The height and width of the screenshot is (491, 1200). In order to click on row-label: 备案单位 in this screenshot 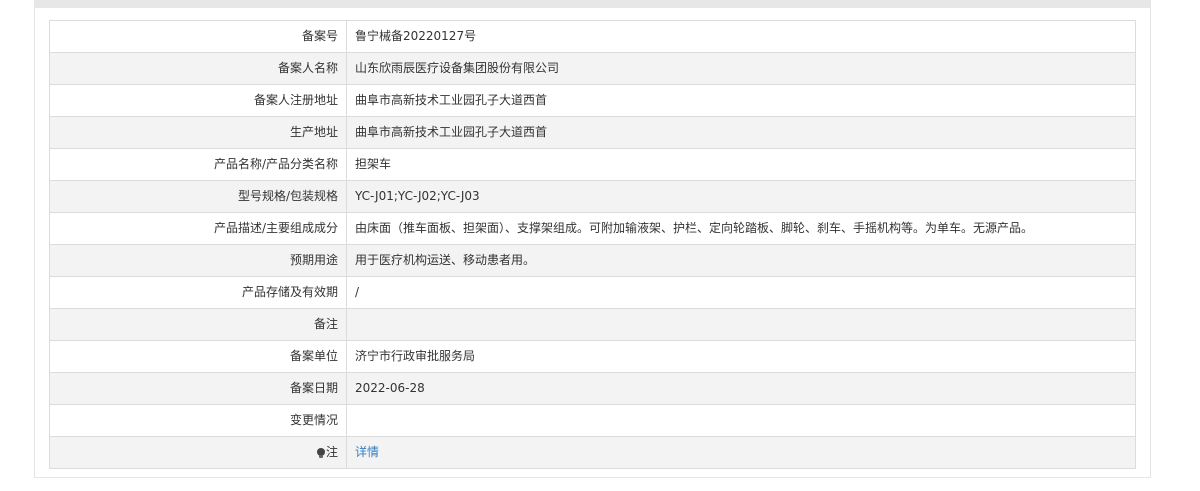, I will do `click(198, 356)`.